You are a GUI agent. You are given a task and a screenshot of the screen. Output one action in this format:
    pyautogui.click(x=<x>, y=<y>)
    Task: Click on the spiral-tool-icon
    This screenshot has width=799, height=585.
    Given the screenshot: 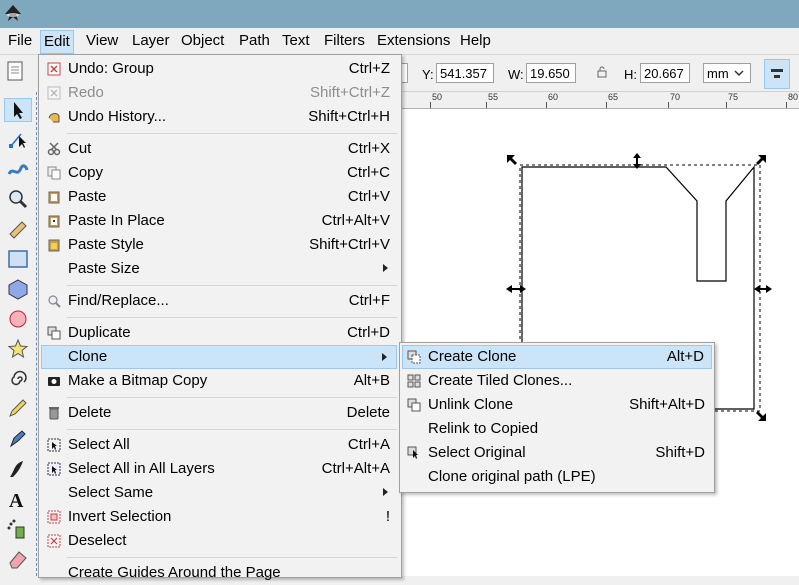 What is the action you would take?
    pyautogui.click(x=18, y=379)
    